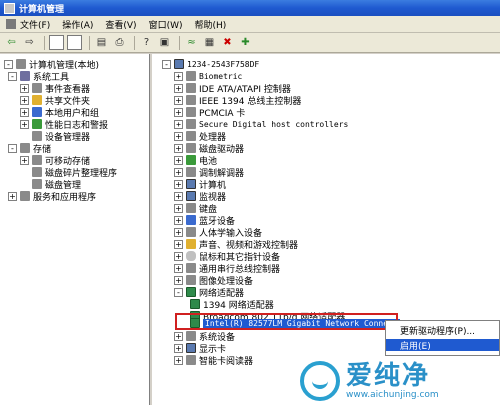 The height and width of the screenshot is (405, 500). Describe the element at coordinates (236, 244) in the screenshot. I see `device-category: + 声音、视频和游戏控制器` at that location.